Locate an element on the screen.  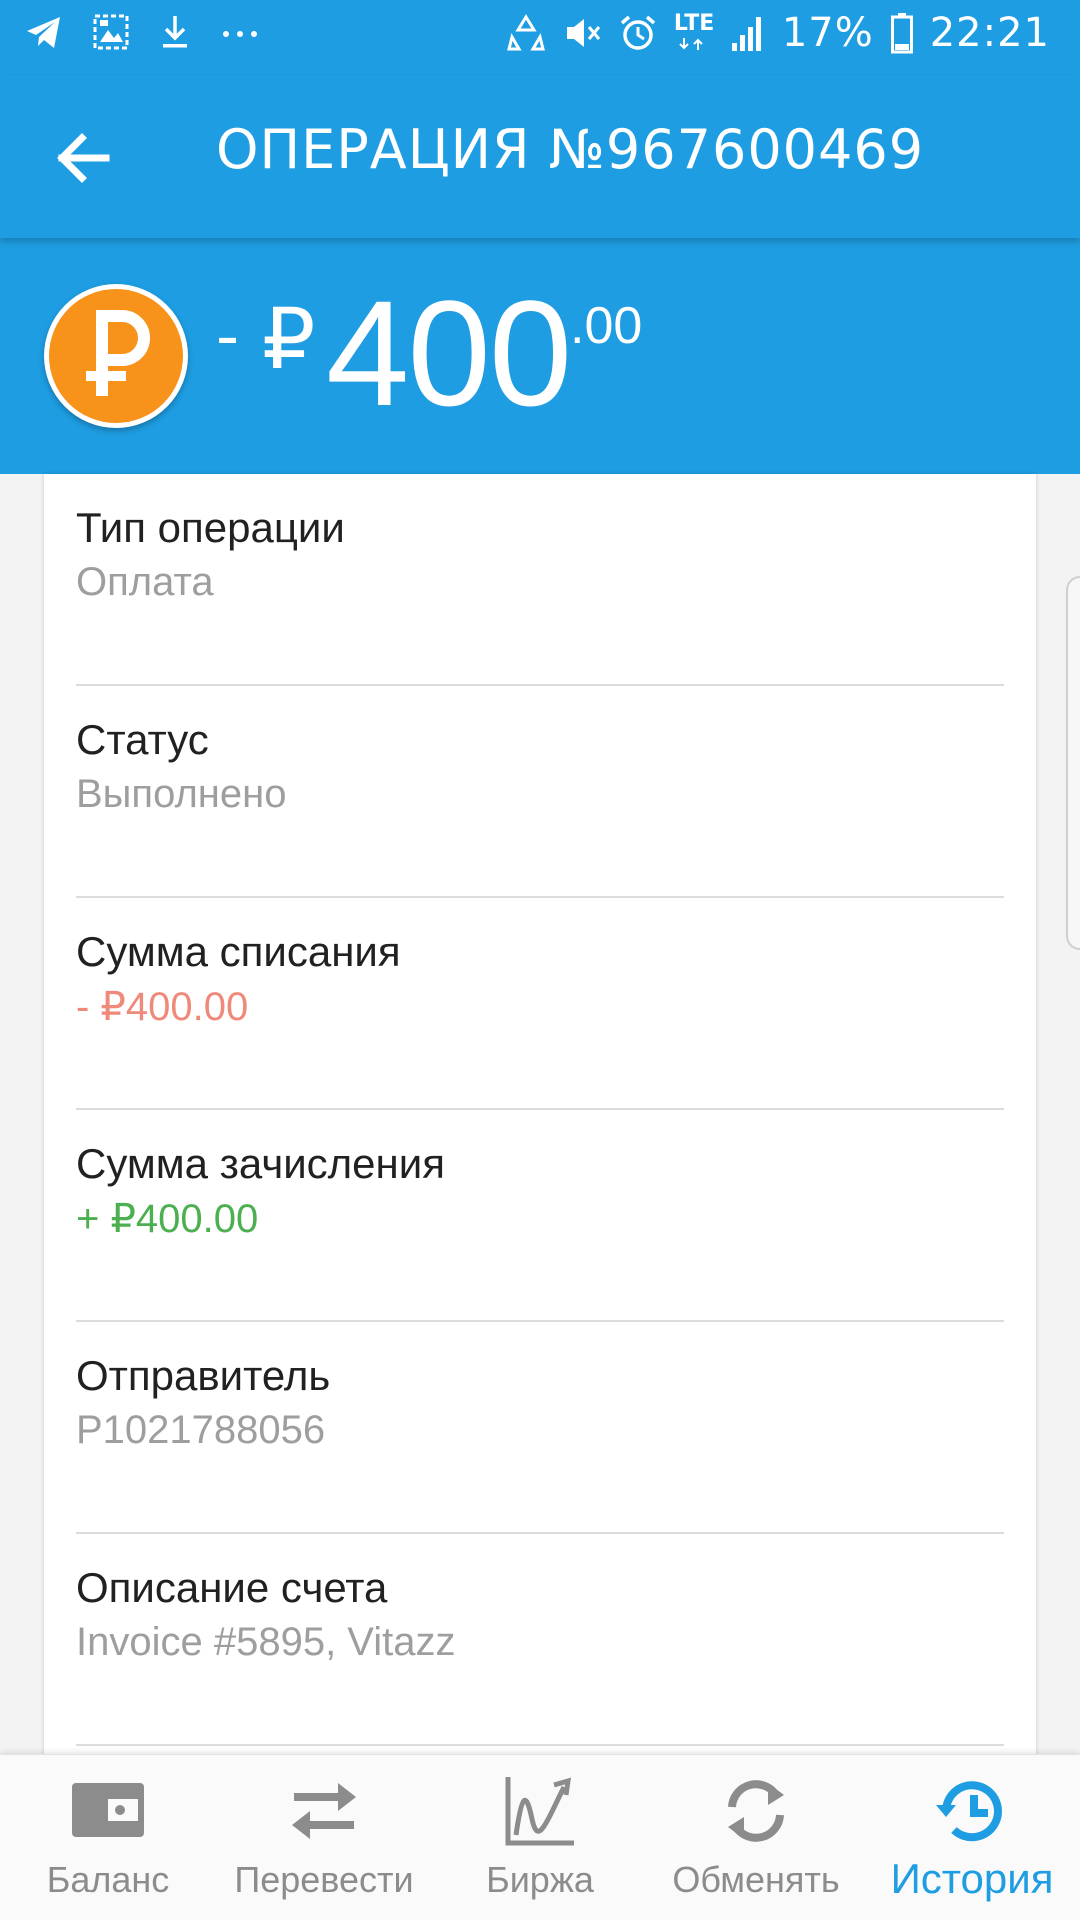
back-button is located at coordinates (84, 158).